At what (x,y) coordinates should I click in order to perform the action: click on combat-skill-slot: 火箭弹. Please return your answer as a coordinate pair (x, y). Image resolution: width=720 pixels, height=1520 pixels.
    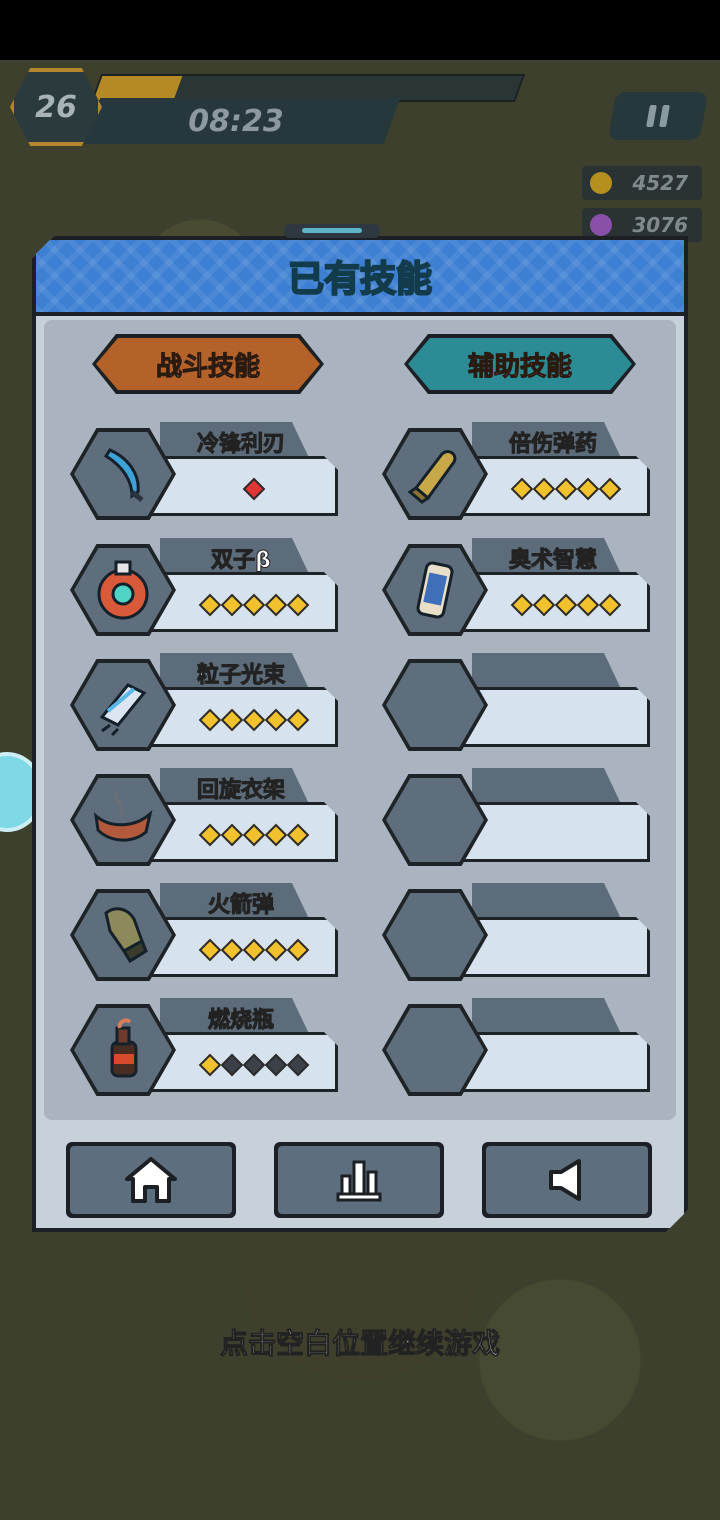
    Looking at the image, I should click on (205, 933).